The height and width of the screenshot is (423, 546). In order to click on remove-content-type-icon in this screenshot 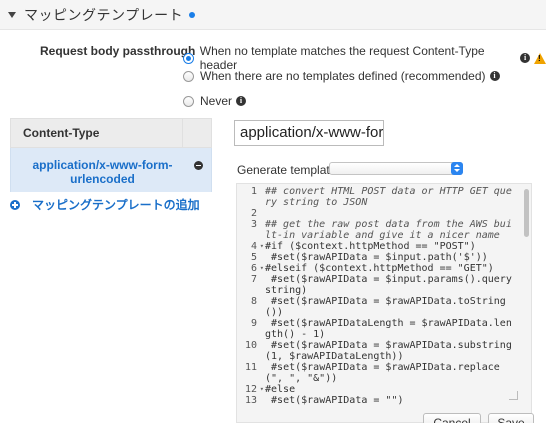, I will do `click(198, 165)`.